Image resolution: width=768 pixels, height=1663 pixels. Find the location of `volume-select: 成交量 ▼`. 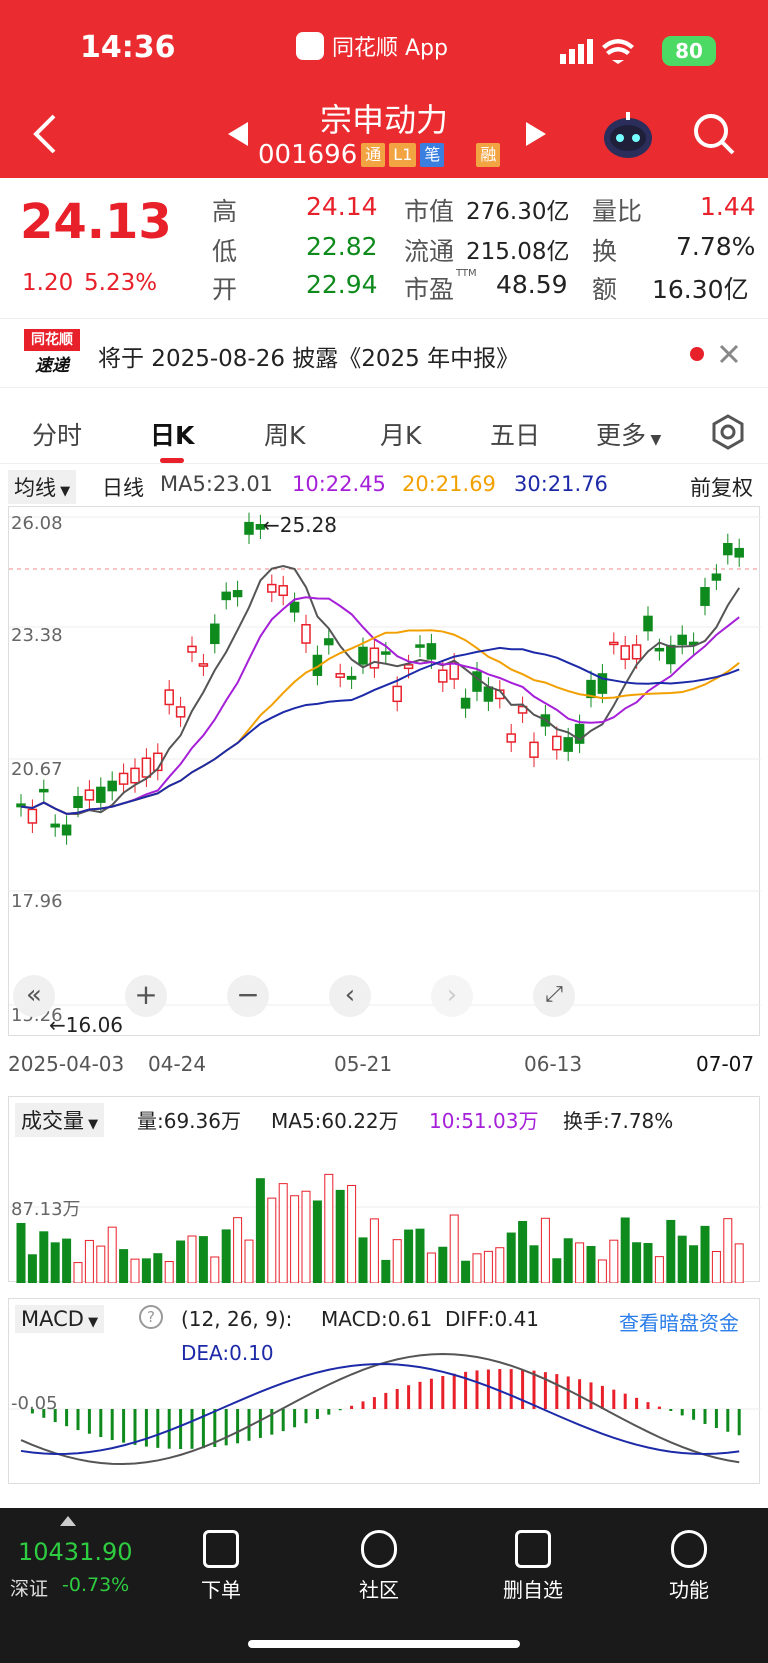

volume-select: 成交量 ▼ is located at coordinates (60, 1120).